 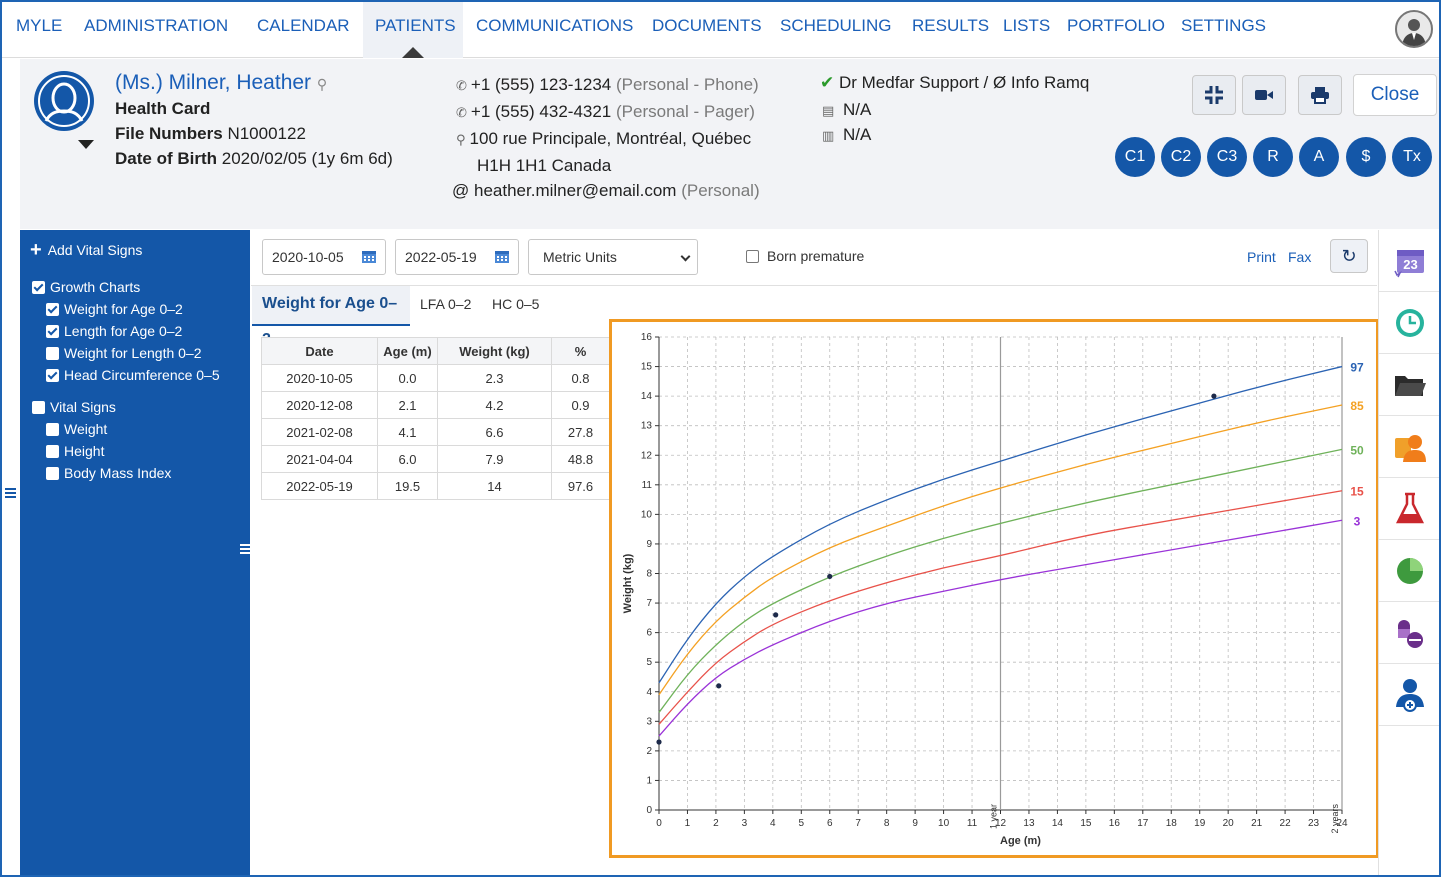 What do you see at coordinates (86, 250) in the screenshot?
I see `add-vital-signs-button: + Add Vital Signs` at bounding box center [86, 250].